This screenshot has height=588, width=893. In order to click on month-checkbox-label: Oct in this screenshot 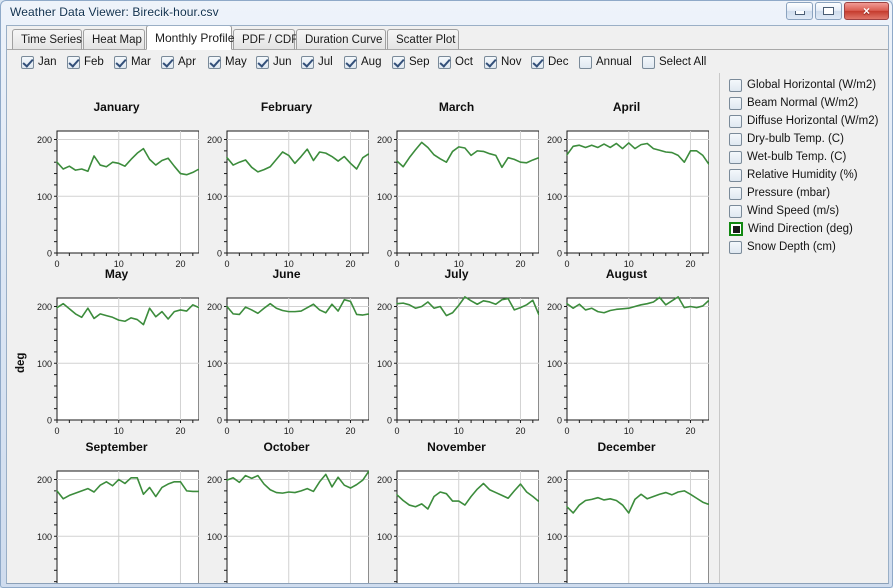, I will do `click(464, 62)`.